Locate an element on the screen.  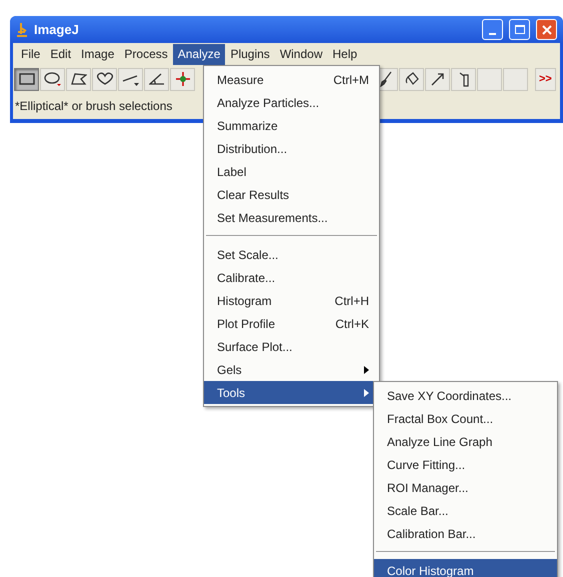
polygon-icon is located at coordinates (78, 79).